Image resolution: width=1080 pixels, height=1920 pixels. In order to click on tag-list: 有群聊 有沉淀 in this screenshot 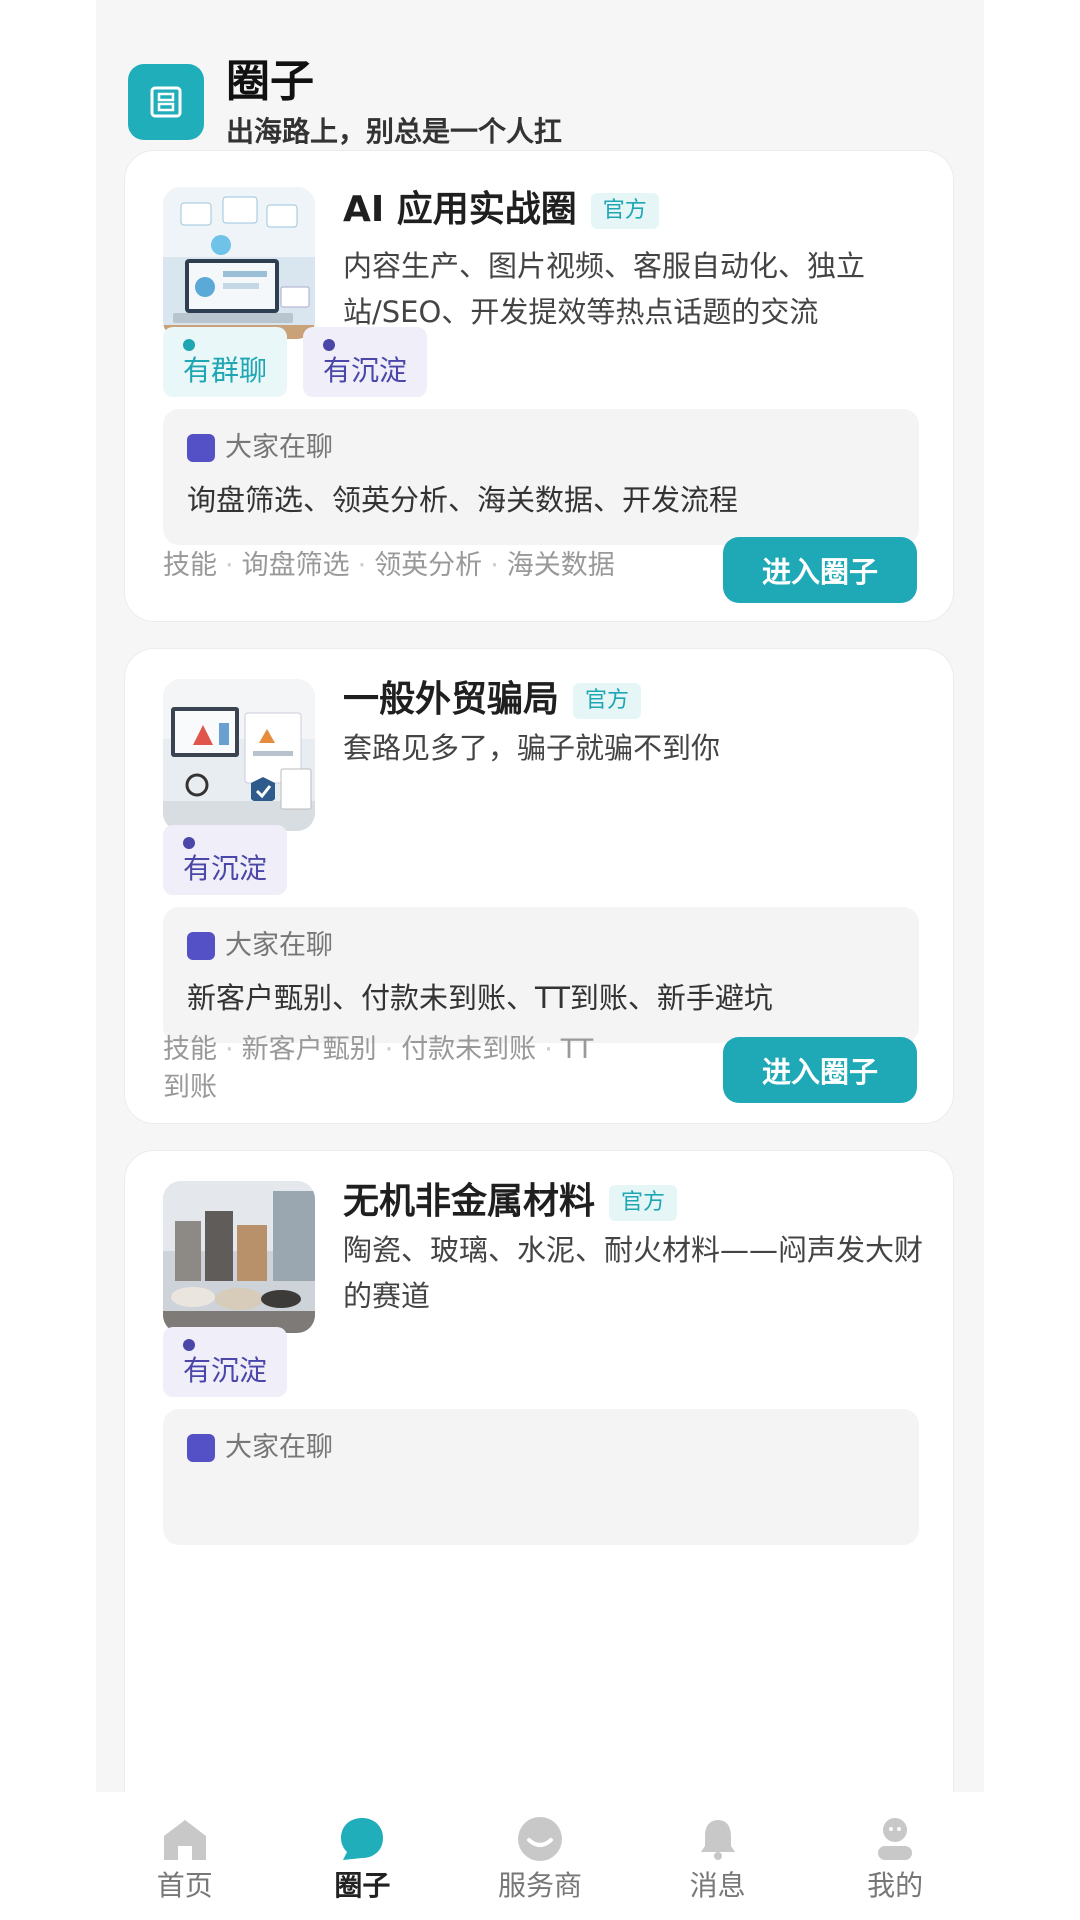, I will do `click(295, 362)`.